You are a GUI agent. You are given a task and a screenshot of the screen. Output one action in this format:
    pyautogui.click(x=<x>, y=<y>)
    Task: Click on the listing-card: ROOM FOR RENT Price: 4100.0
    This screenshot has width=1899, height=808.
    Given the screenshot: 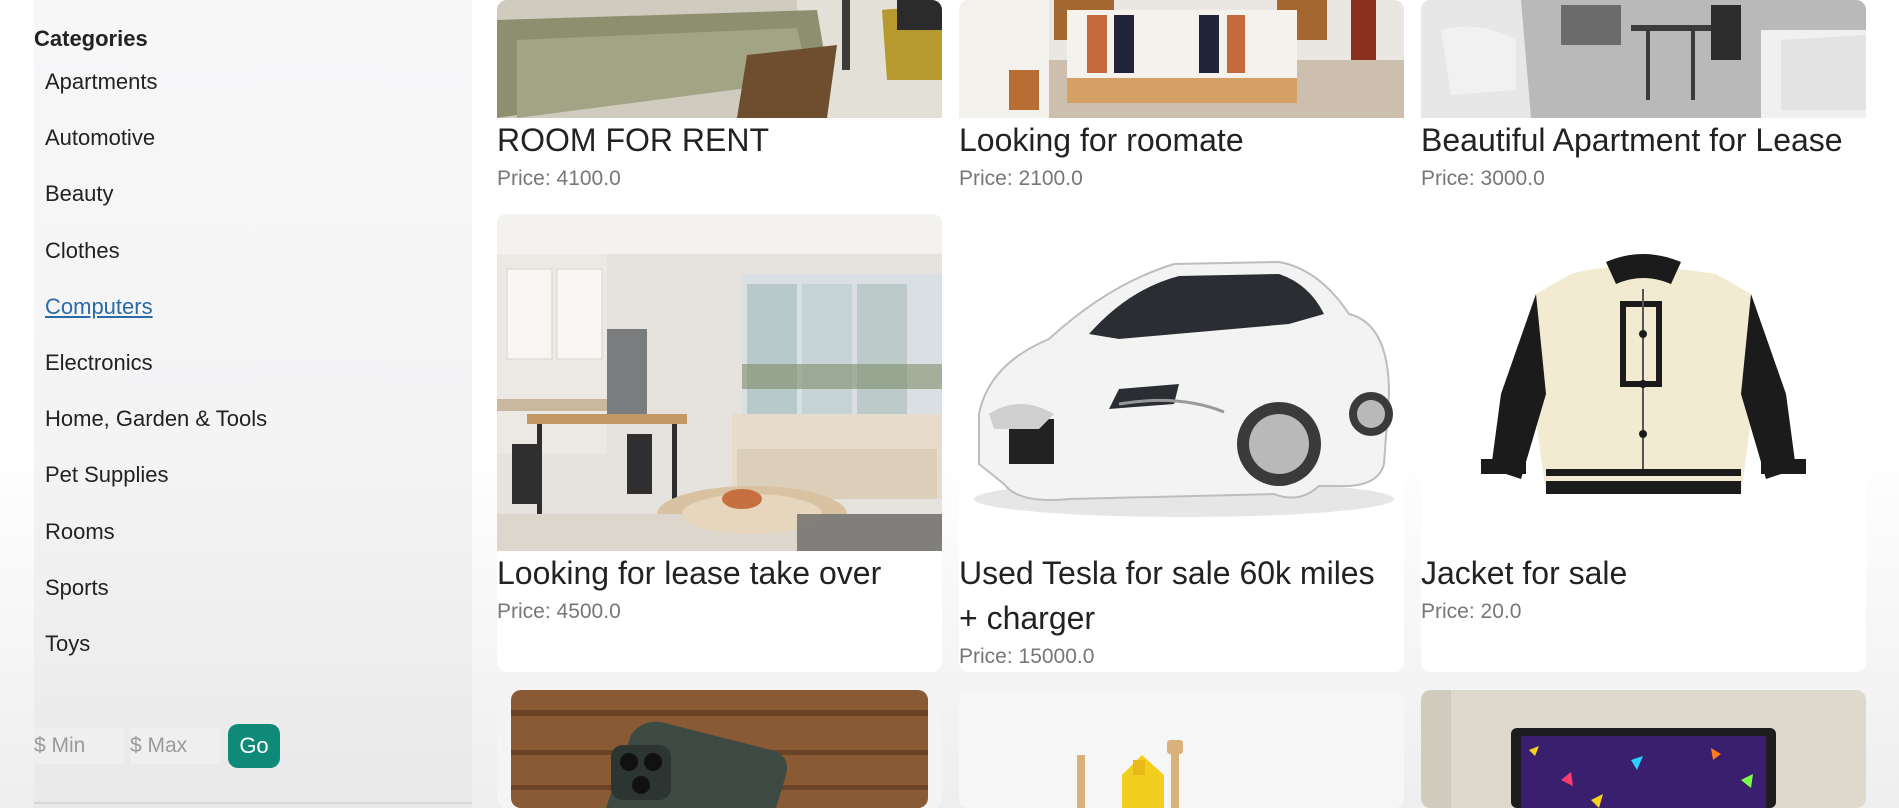 What is the action you would take?
    pyautogui.click(x=719, y=98)
    